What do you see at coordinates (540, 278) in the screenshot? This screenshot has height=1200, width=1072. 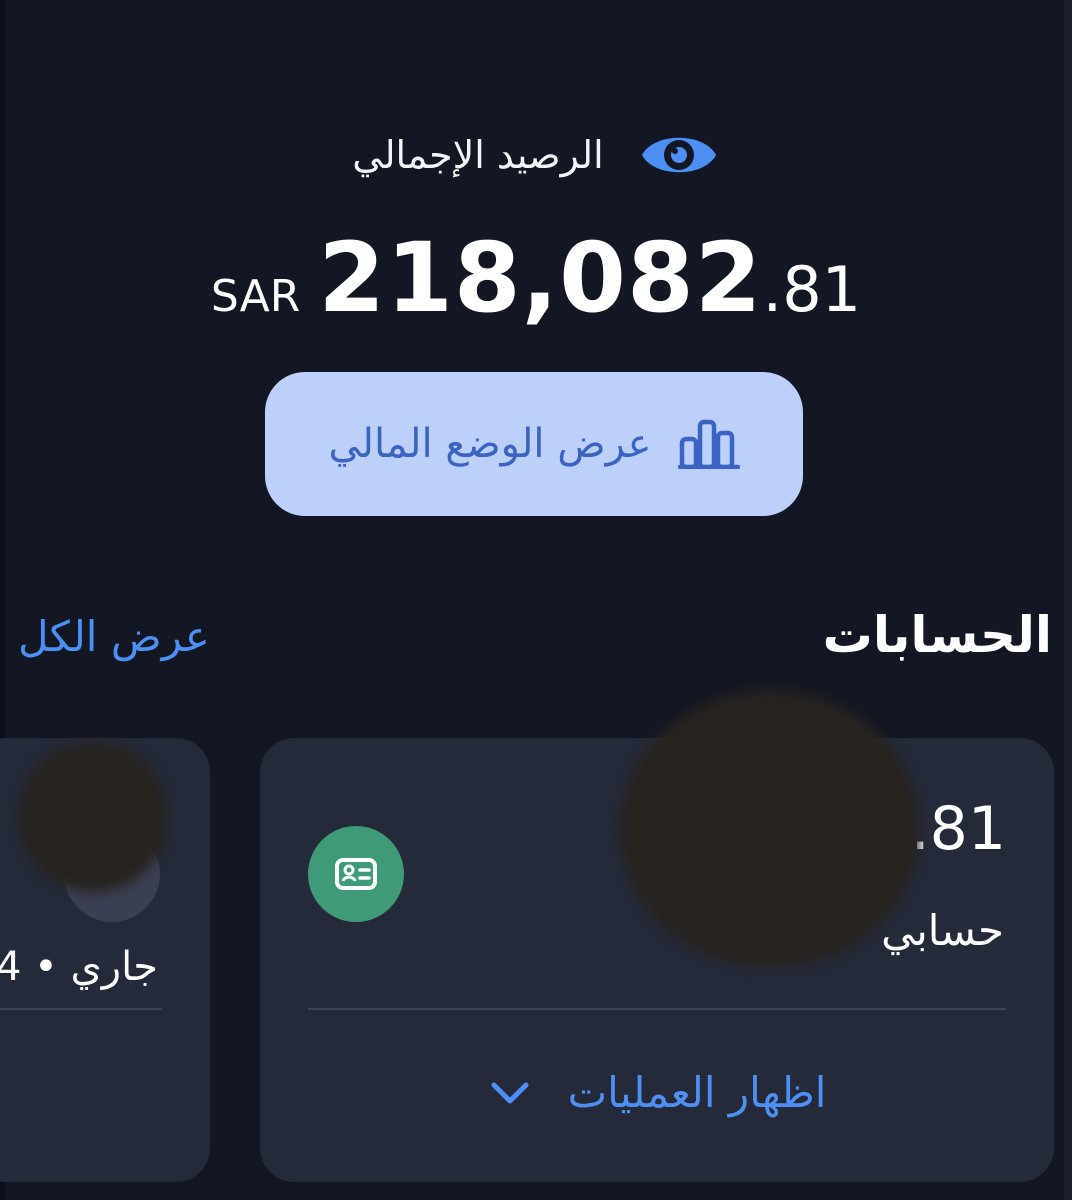 I see `balance-amount-integer: 218,082` at bounding box center [540, 278].